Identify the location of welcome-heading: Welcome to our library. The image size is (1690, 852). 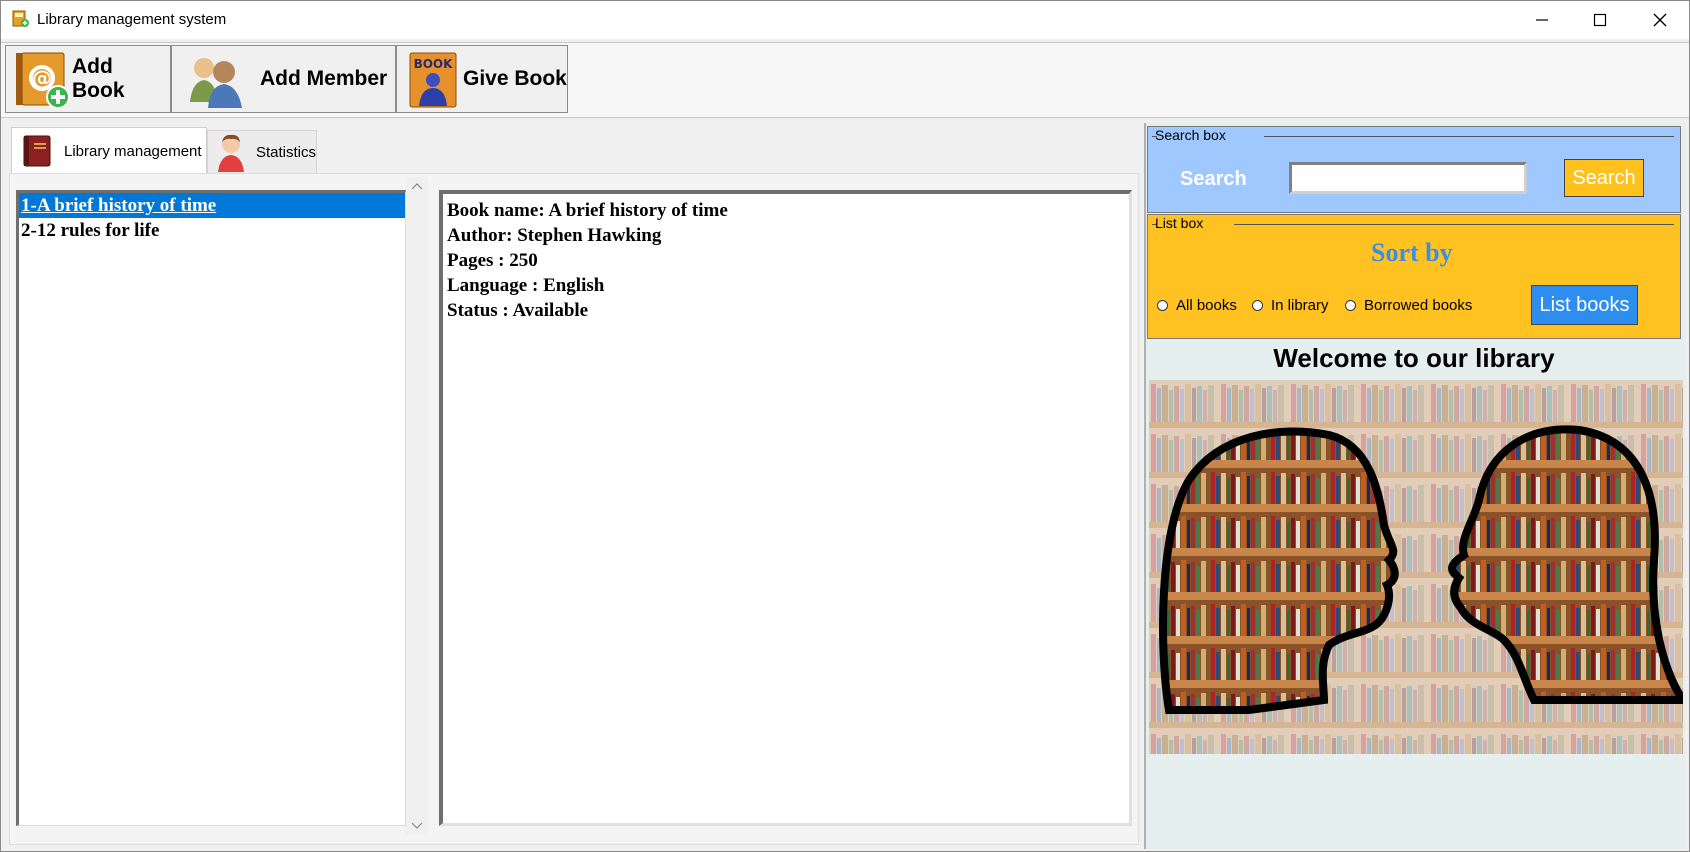
(1414, 358).